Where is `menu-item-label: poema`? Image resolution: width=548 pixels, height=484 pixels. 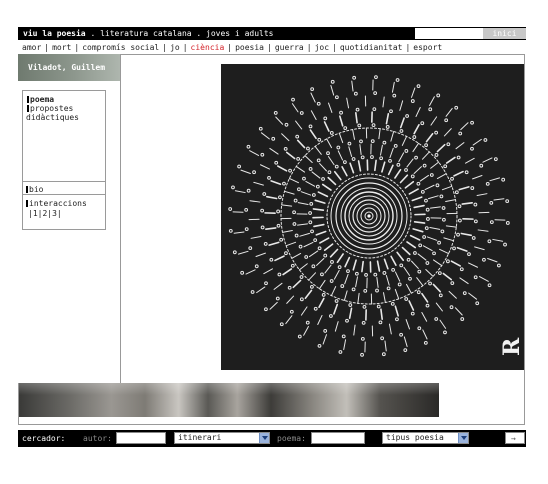
menu-item-label: poema is located at coordinates (42, 99).